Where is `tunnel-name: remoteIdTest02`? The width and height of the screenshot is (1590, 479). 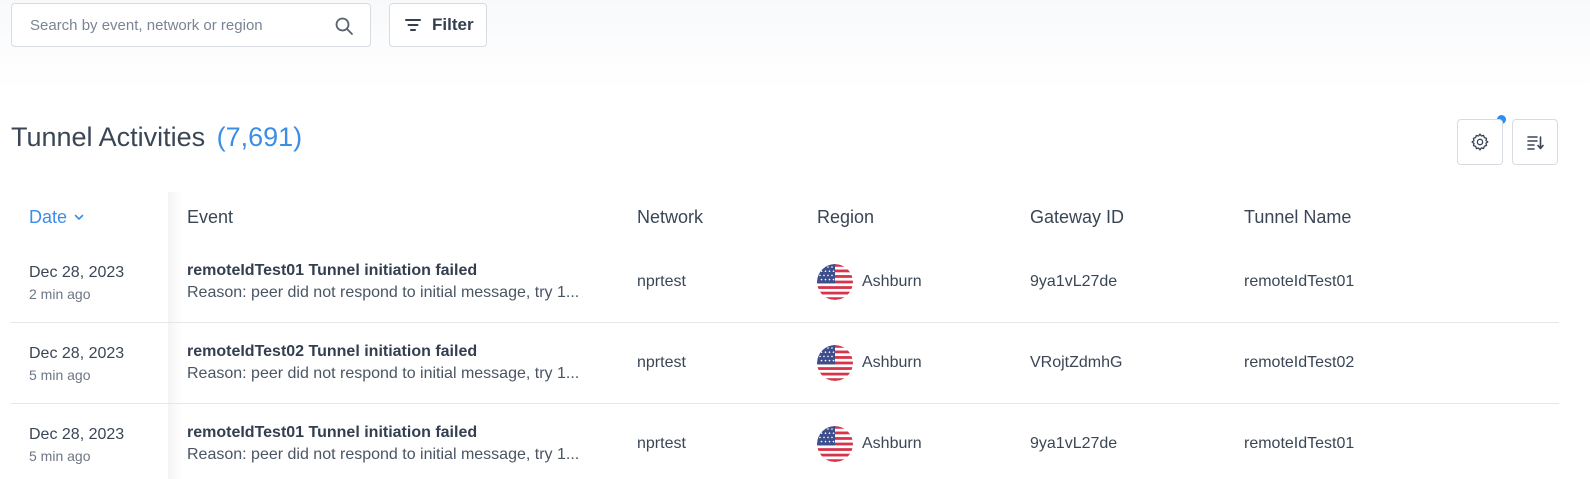 tunnel-name: remoteIdTest02 is located at coordinates (1299, 362).